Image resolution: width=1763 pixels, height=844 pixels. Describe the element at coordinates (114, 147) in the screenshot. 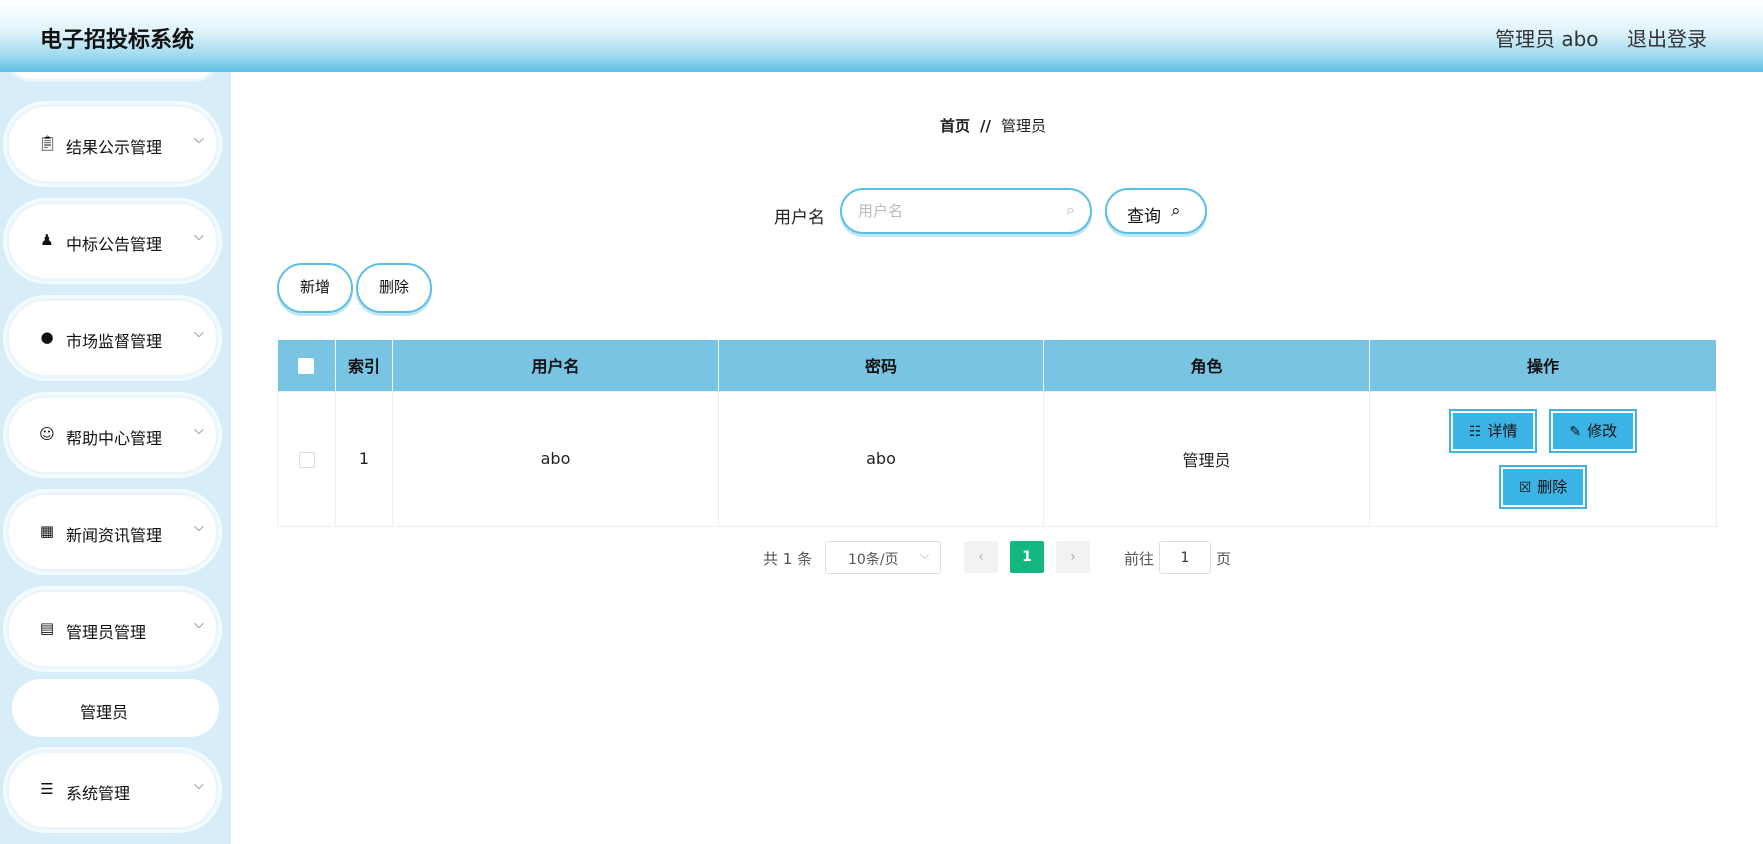

I see `sidebar-item-label: 结果公示管理` at that location.